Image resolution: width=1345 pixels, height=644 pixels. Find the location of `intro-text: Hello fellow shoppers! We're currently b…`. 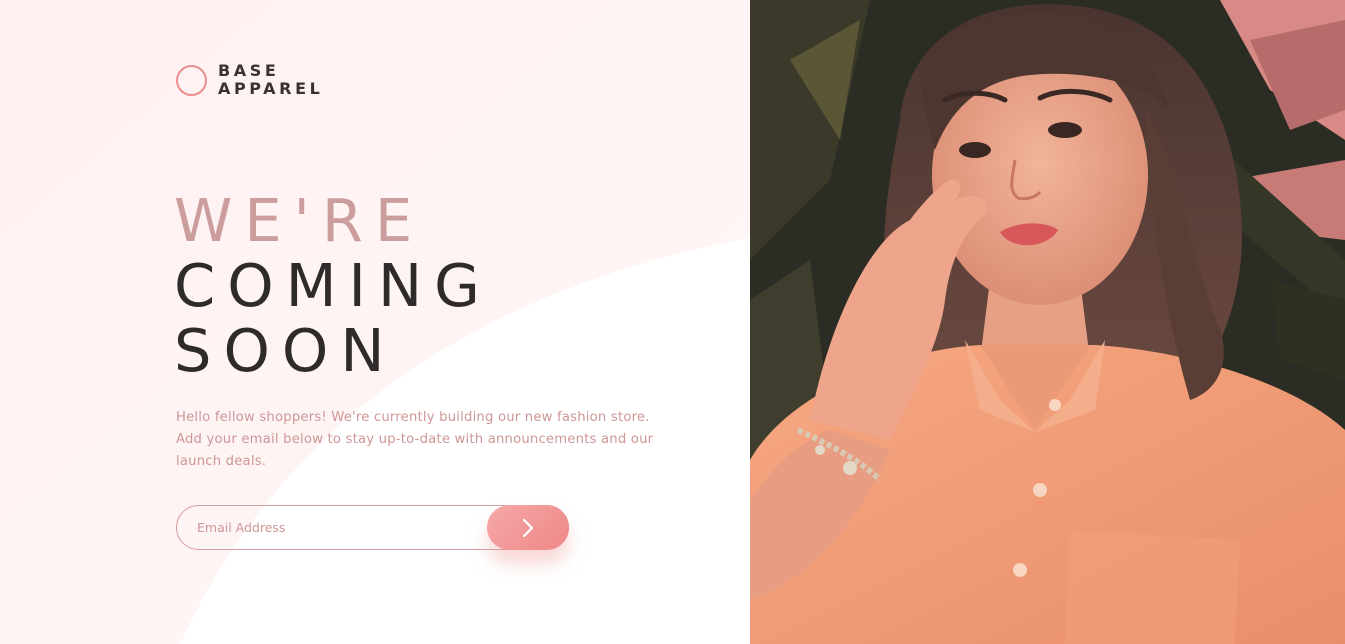

intro-text: Hello fellow shoppers! We're currently b… is located at coordinates (415, 439).